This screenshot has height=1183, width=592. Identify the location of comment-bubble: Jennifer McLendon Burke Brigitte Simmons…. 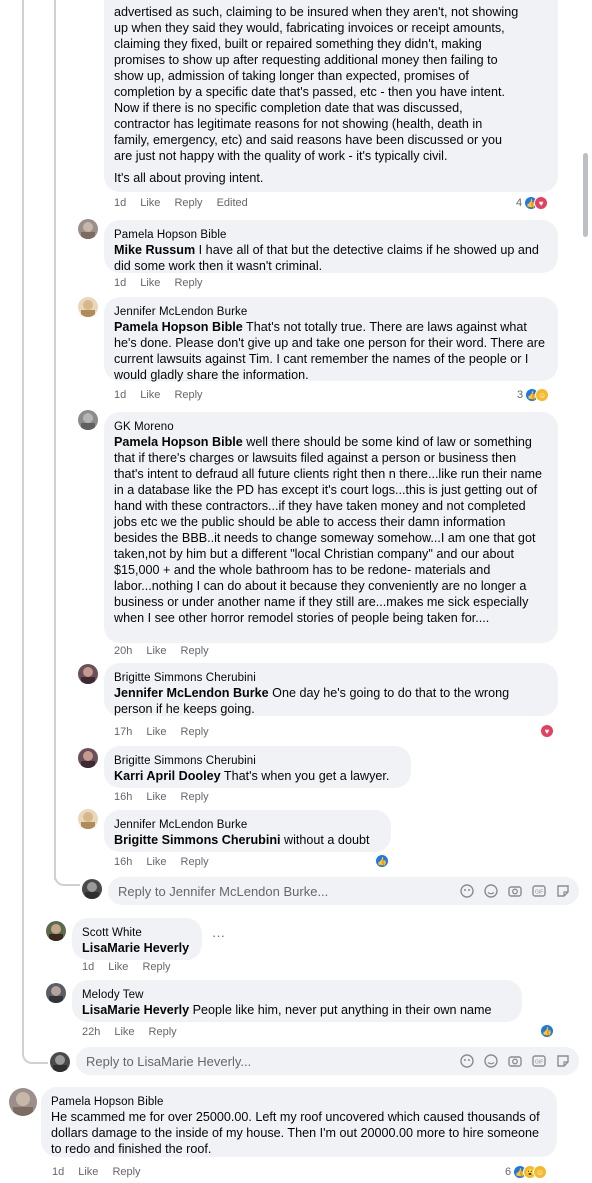
(247, 831).